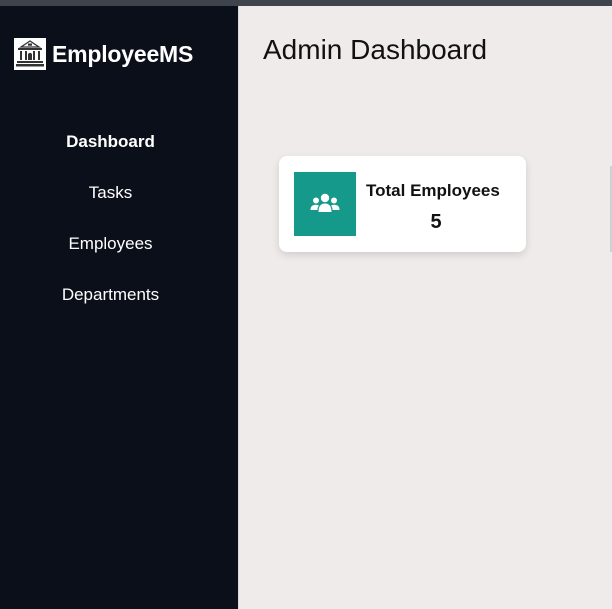 The height and width of the screenshot is (609, 612). I want to click on sidebar-item-tasks: Tasks, so click(110, 205).